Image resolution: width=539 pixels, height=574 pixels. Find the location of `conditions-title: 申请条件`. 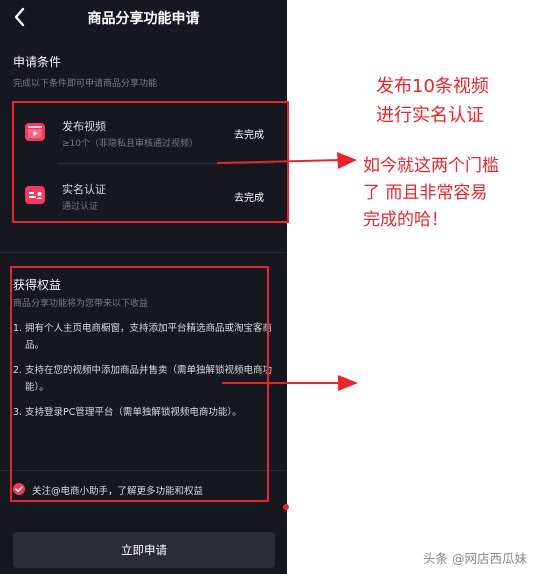

conditions-title: 申请条件 is located at coordinates (37, 62).